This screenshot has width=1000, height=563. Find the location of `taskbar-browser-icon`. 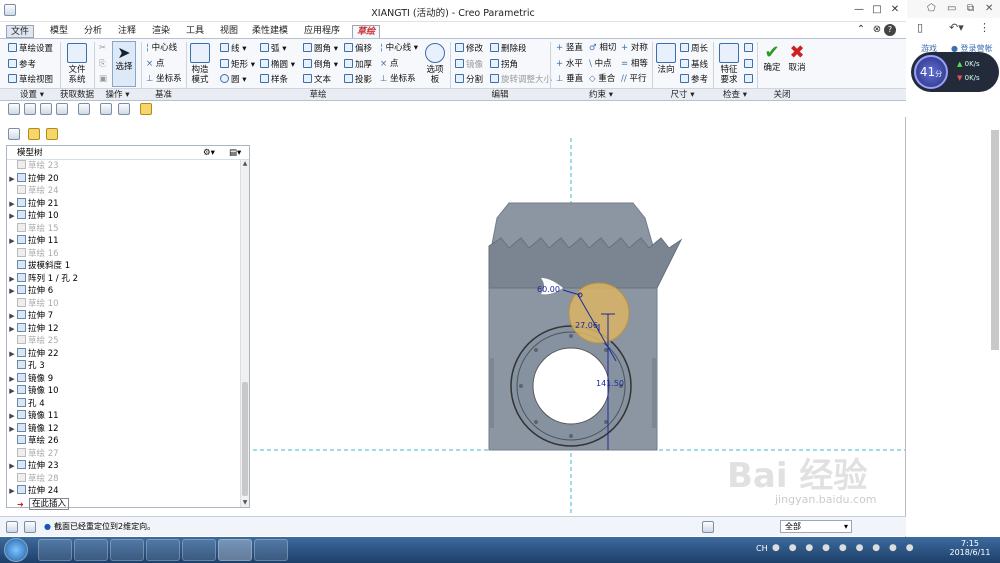

taskbar-browser-icon is located at coordinates (55, 550).